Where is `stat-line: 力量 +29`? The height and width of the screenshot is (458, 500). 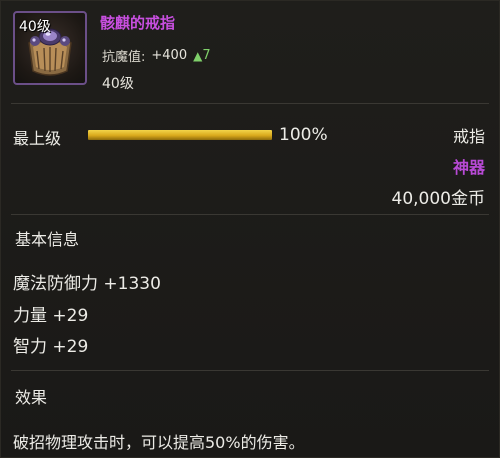 stat-line: 力量 +29 is located at coordinates (51, 316).